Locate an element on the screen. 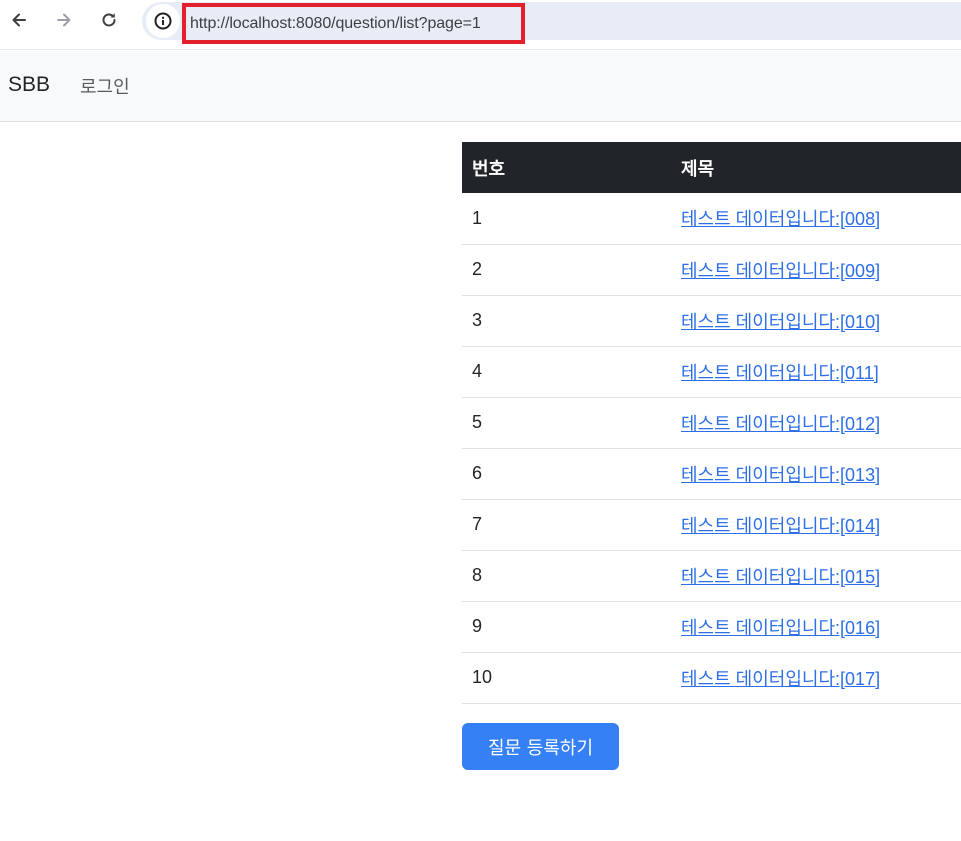 This screenshot has width=961, height=841. question-title-link: 테스트 데이터입니다:[017] is located at coordinates (780, 679).